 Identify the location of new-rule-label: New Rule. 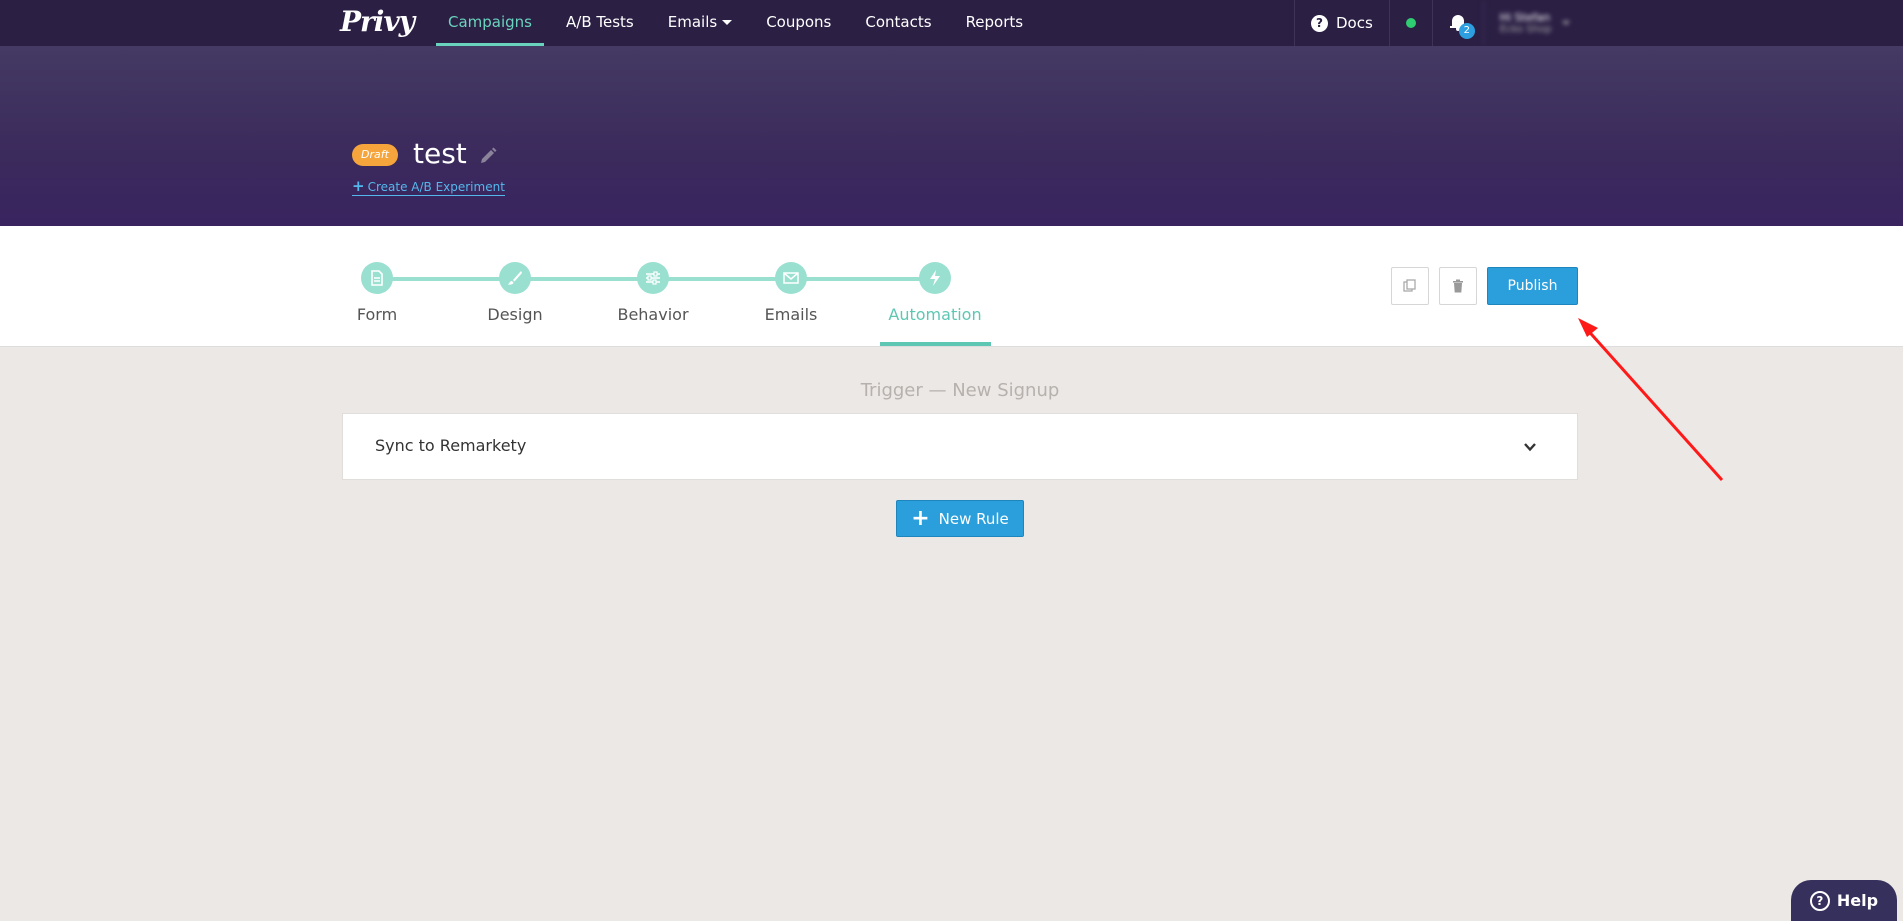
(973, 518).